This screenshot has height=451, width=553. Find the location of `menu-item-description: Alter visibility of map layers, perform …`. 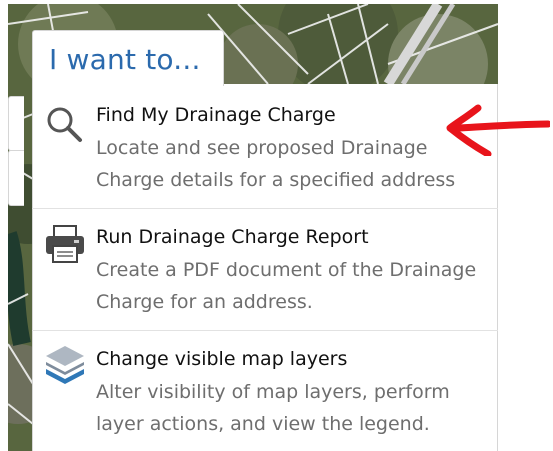

menu-item-description: Alter visibility of map layers, perform … is located at coordinates (273, 408).